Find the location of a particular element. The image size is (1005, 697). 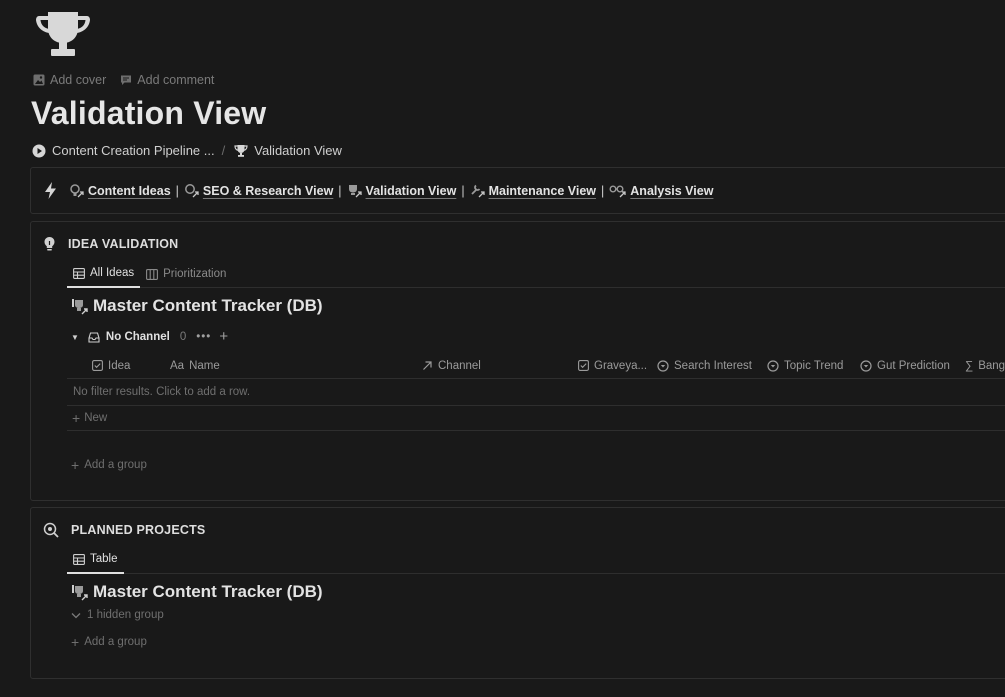

column-gut-prediction: Gut Prediction is located at coordinates (905, 365).